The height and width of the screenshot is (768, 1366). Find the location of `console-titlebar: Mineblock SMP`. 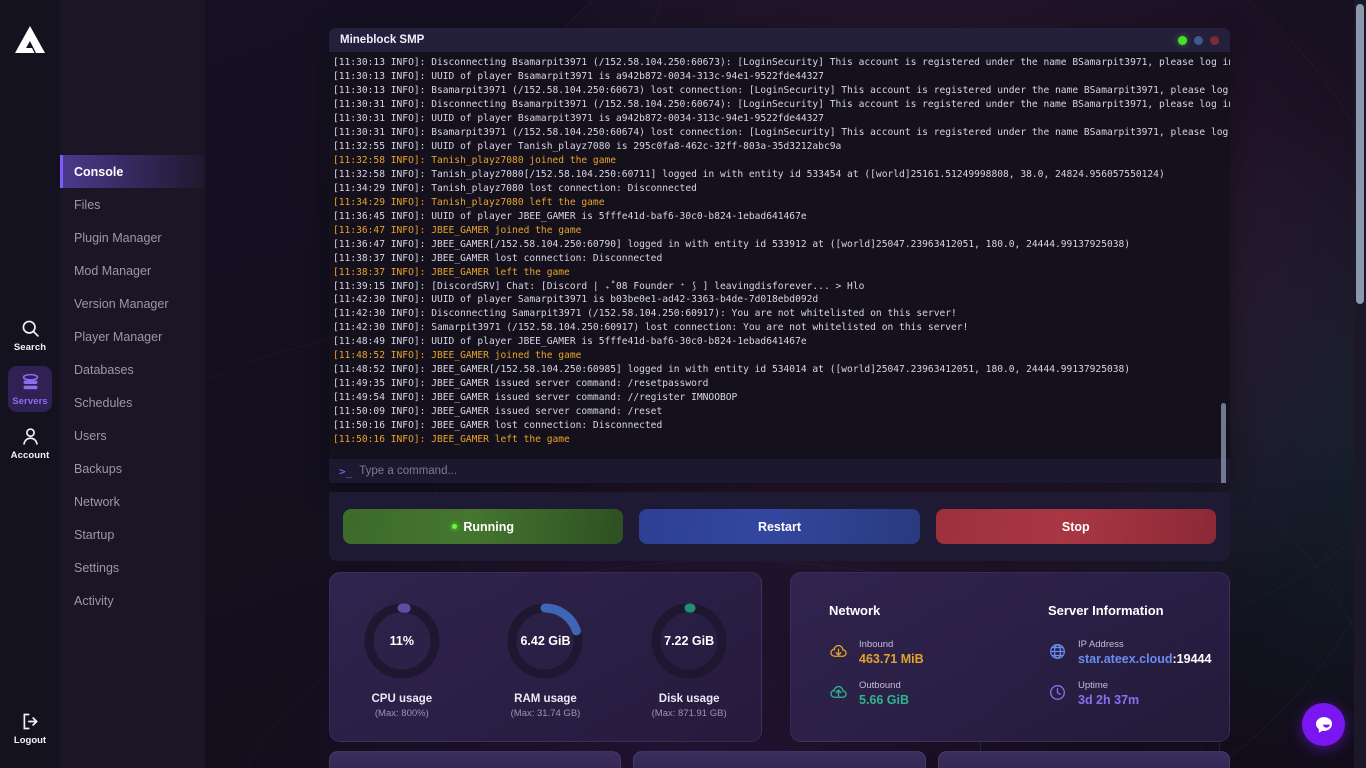

console-titlebar: Mineblock SMP is located at coordinates (779, 40).